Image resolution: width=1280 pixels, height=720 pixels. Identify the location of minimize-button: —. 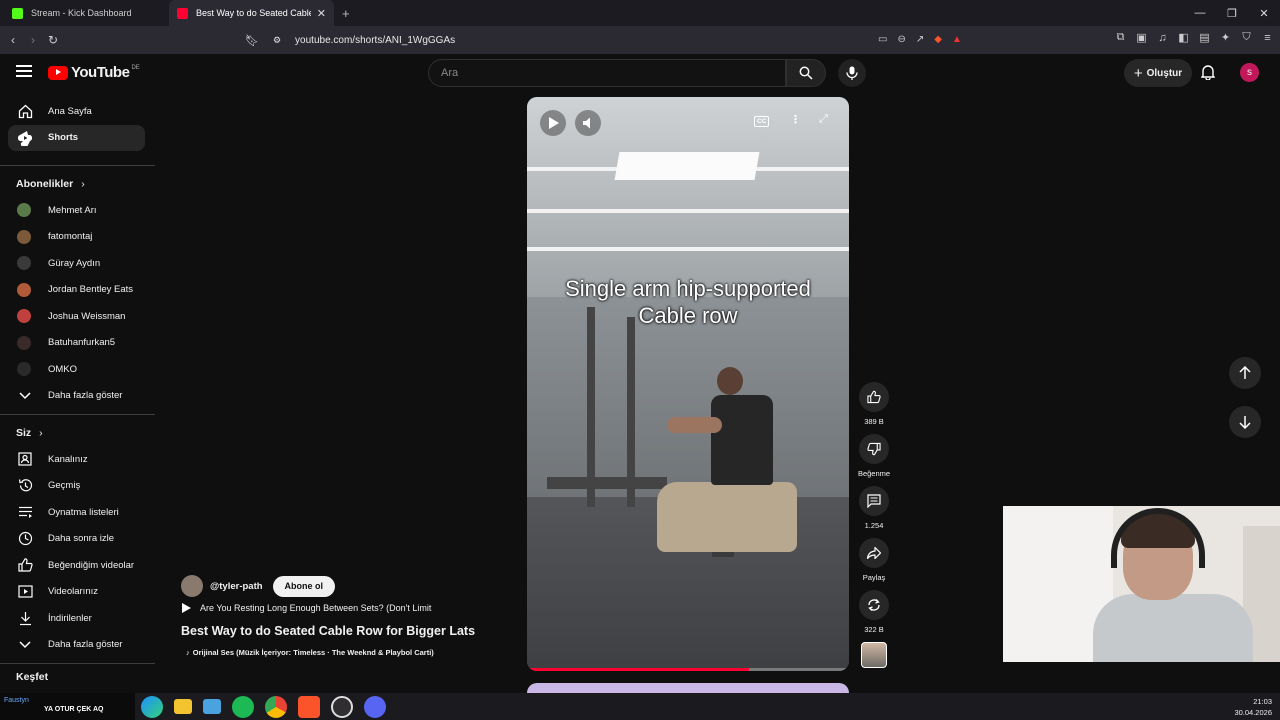
(1200, 13).